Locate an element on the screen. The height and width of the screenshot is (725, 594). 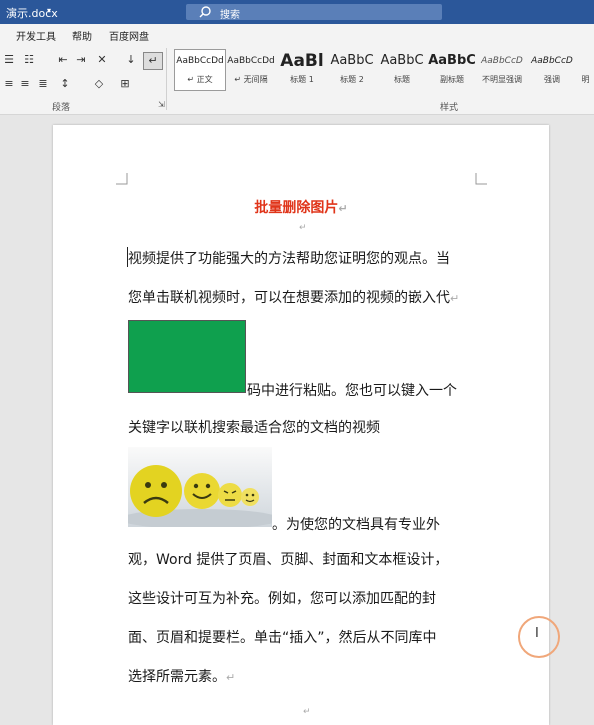
search-placeholder: 搜索 is located at coordinates (230, 15).